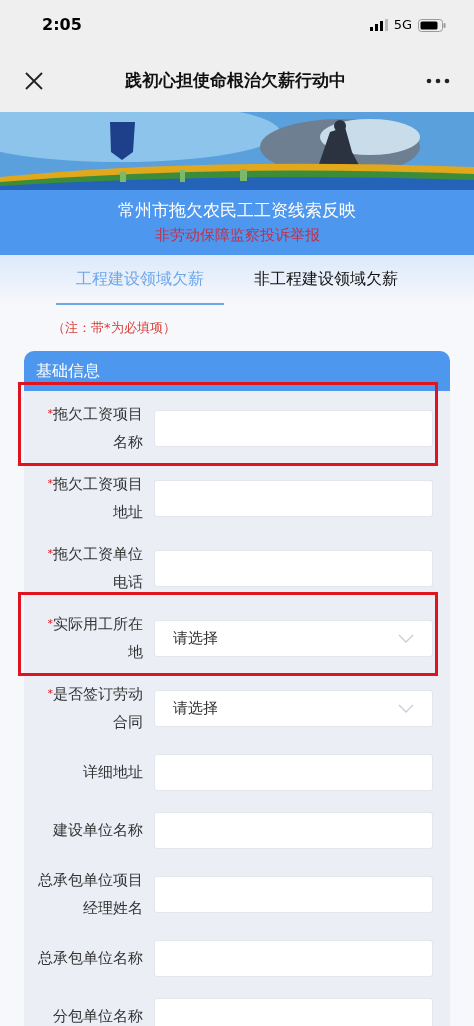 This screenshot has width=474, height=1026. I want to click on page-title: 践初心担使命根治欠薪行动中, so click(235, 81).